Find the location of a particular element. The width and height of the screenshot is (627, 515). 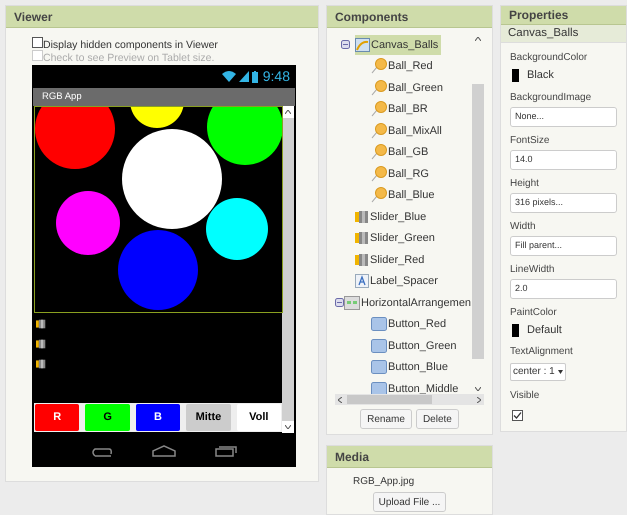

tree-item: Slider_Blue is located at coordinates (392, 216).